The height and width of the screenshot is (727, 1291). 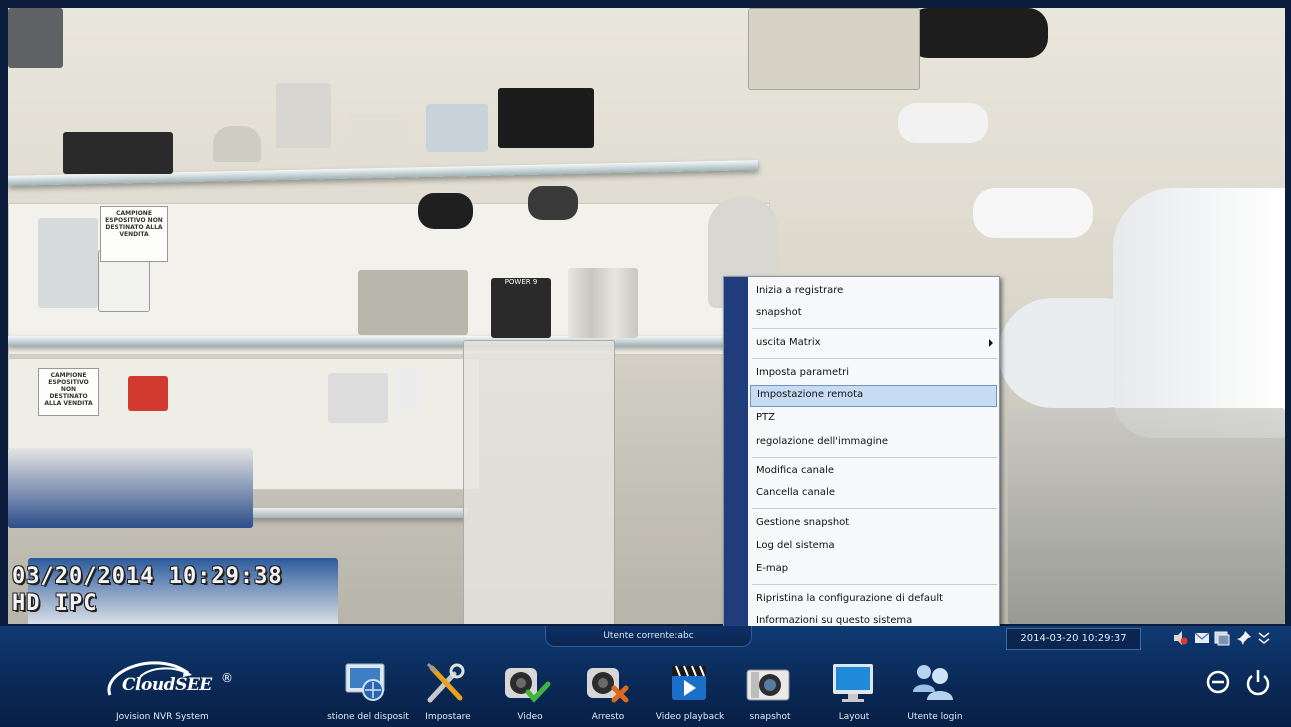 What do you see at coordinates (873, 343) in the screenshot?
I see `menu-item-matrix-output: uscita Matrix` at bounding box center [873, 343].